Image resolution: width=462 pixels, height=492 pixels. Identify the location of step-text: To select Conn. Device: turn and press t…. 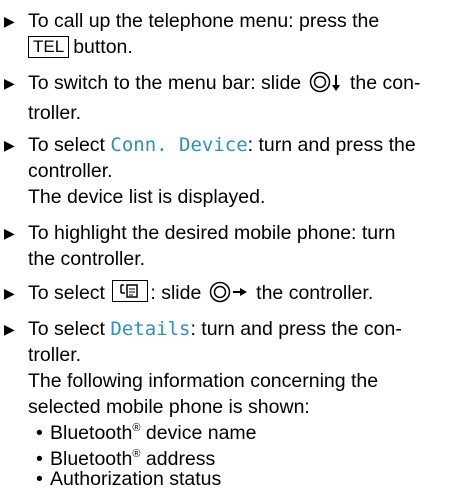
(241, 158).